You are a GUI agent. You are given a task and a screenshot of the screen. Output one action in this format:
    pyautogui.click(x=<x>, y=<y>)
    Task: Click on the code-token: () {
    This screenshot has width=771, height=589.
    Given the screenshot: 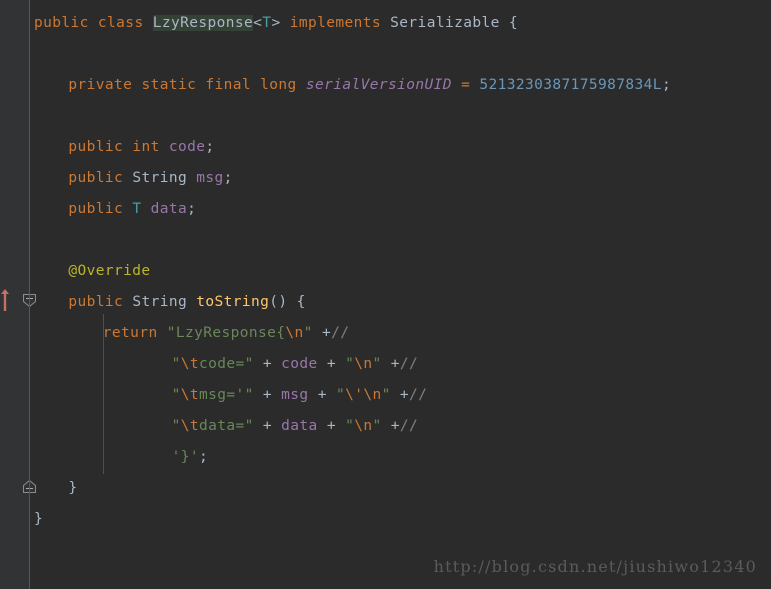 What is the action you would take?
    pyautogui.click(x=287, y=302)
    